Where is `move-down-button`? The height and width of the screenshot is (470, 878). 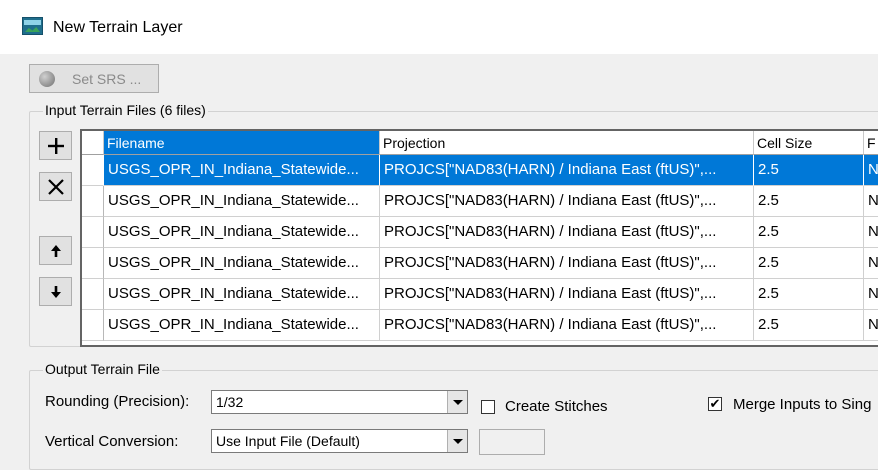
move-down-button is located at coordinates (55, 291).